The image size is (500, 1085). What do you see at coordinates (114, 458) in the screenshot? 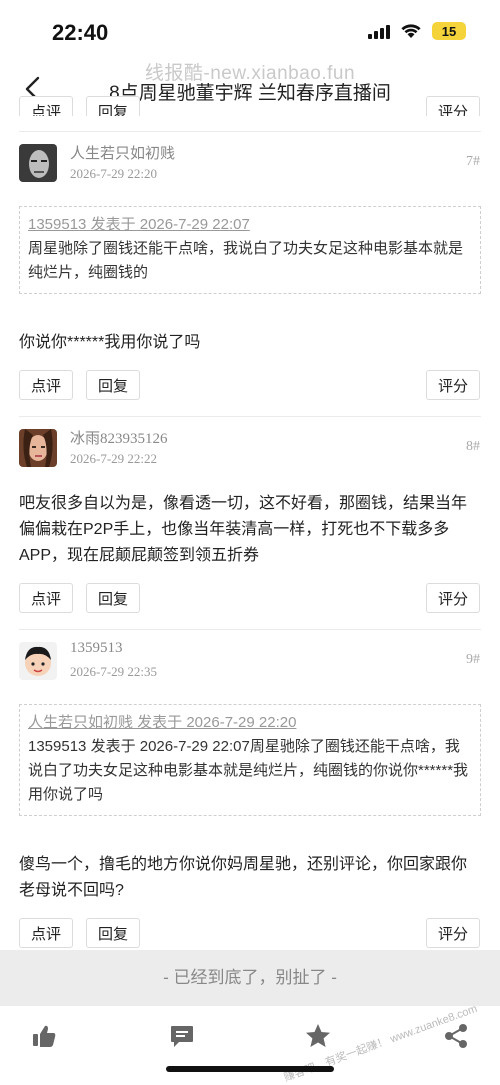
I see `post-time: 2026-7-29 22:22` at bounding box center [114, 458].